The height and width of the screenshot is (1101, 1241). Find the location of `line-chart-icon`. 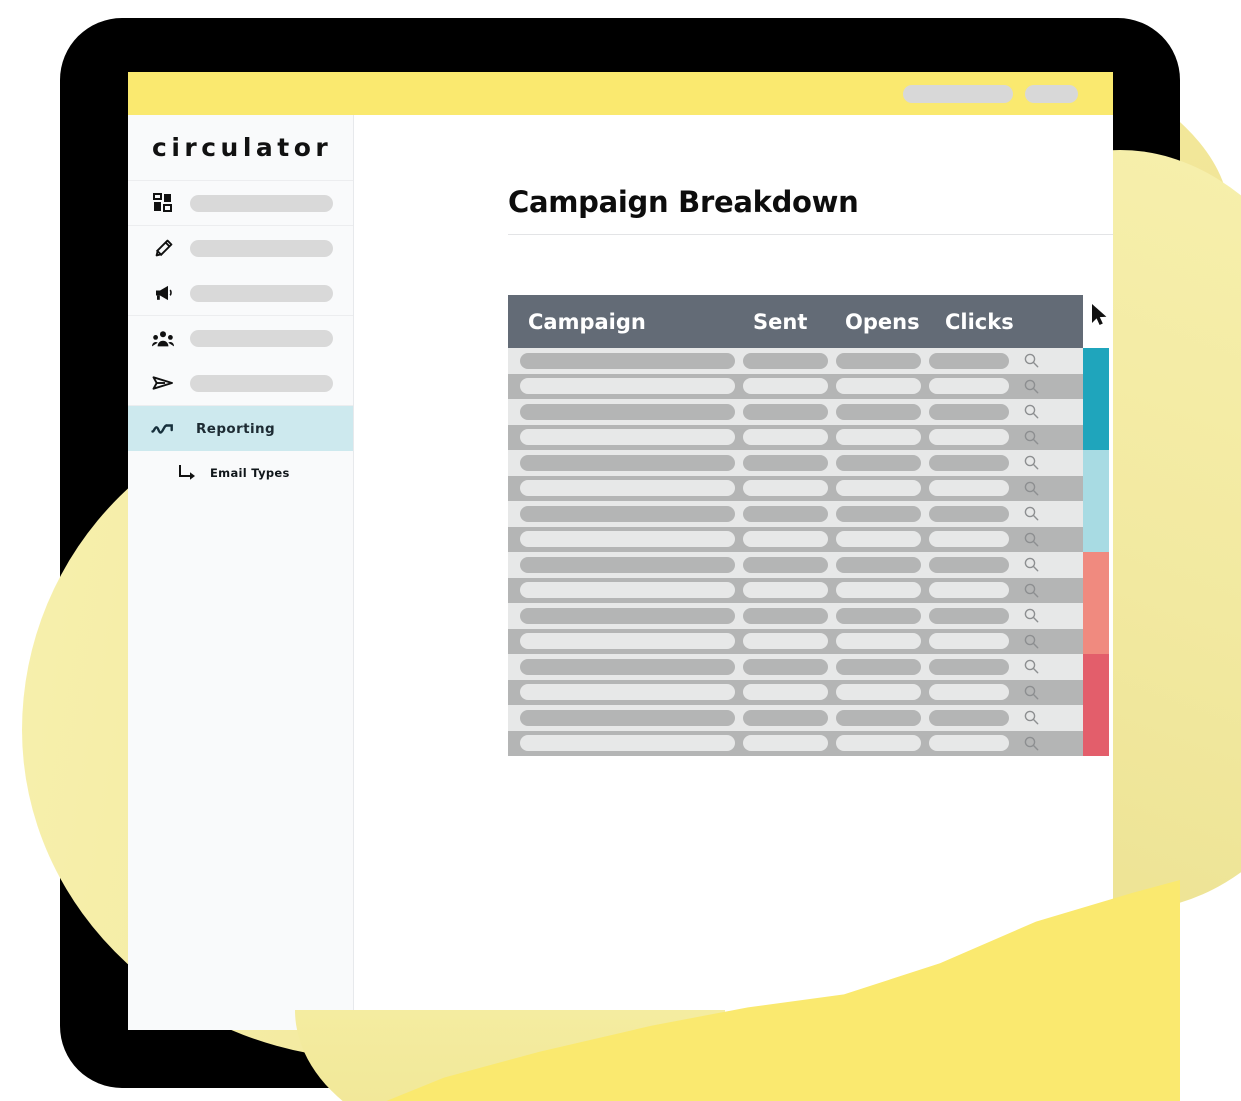

line-chart-icon is located at coordinates (163, 429).